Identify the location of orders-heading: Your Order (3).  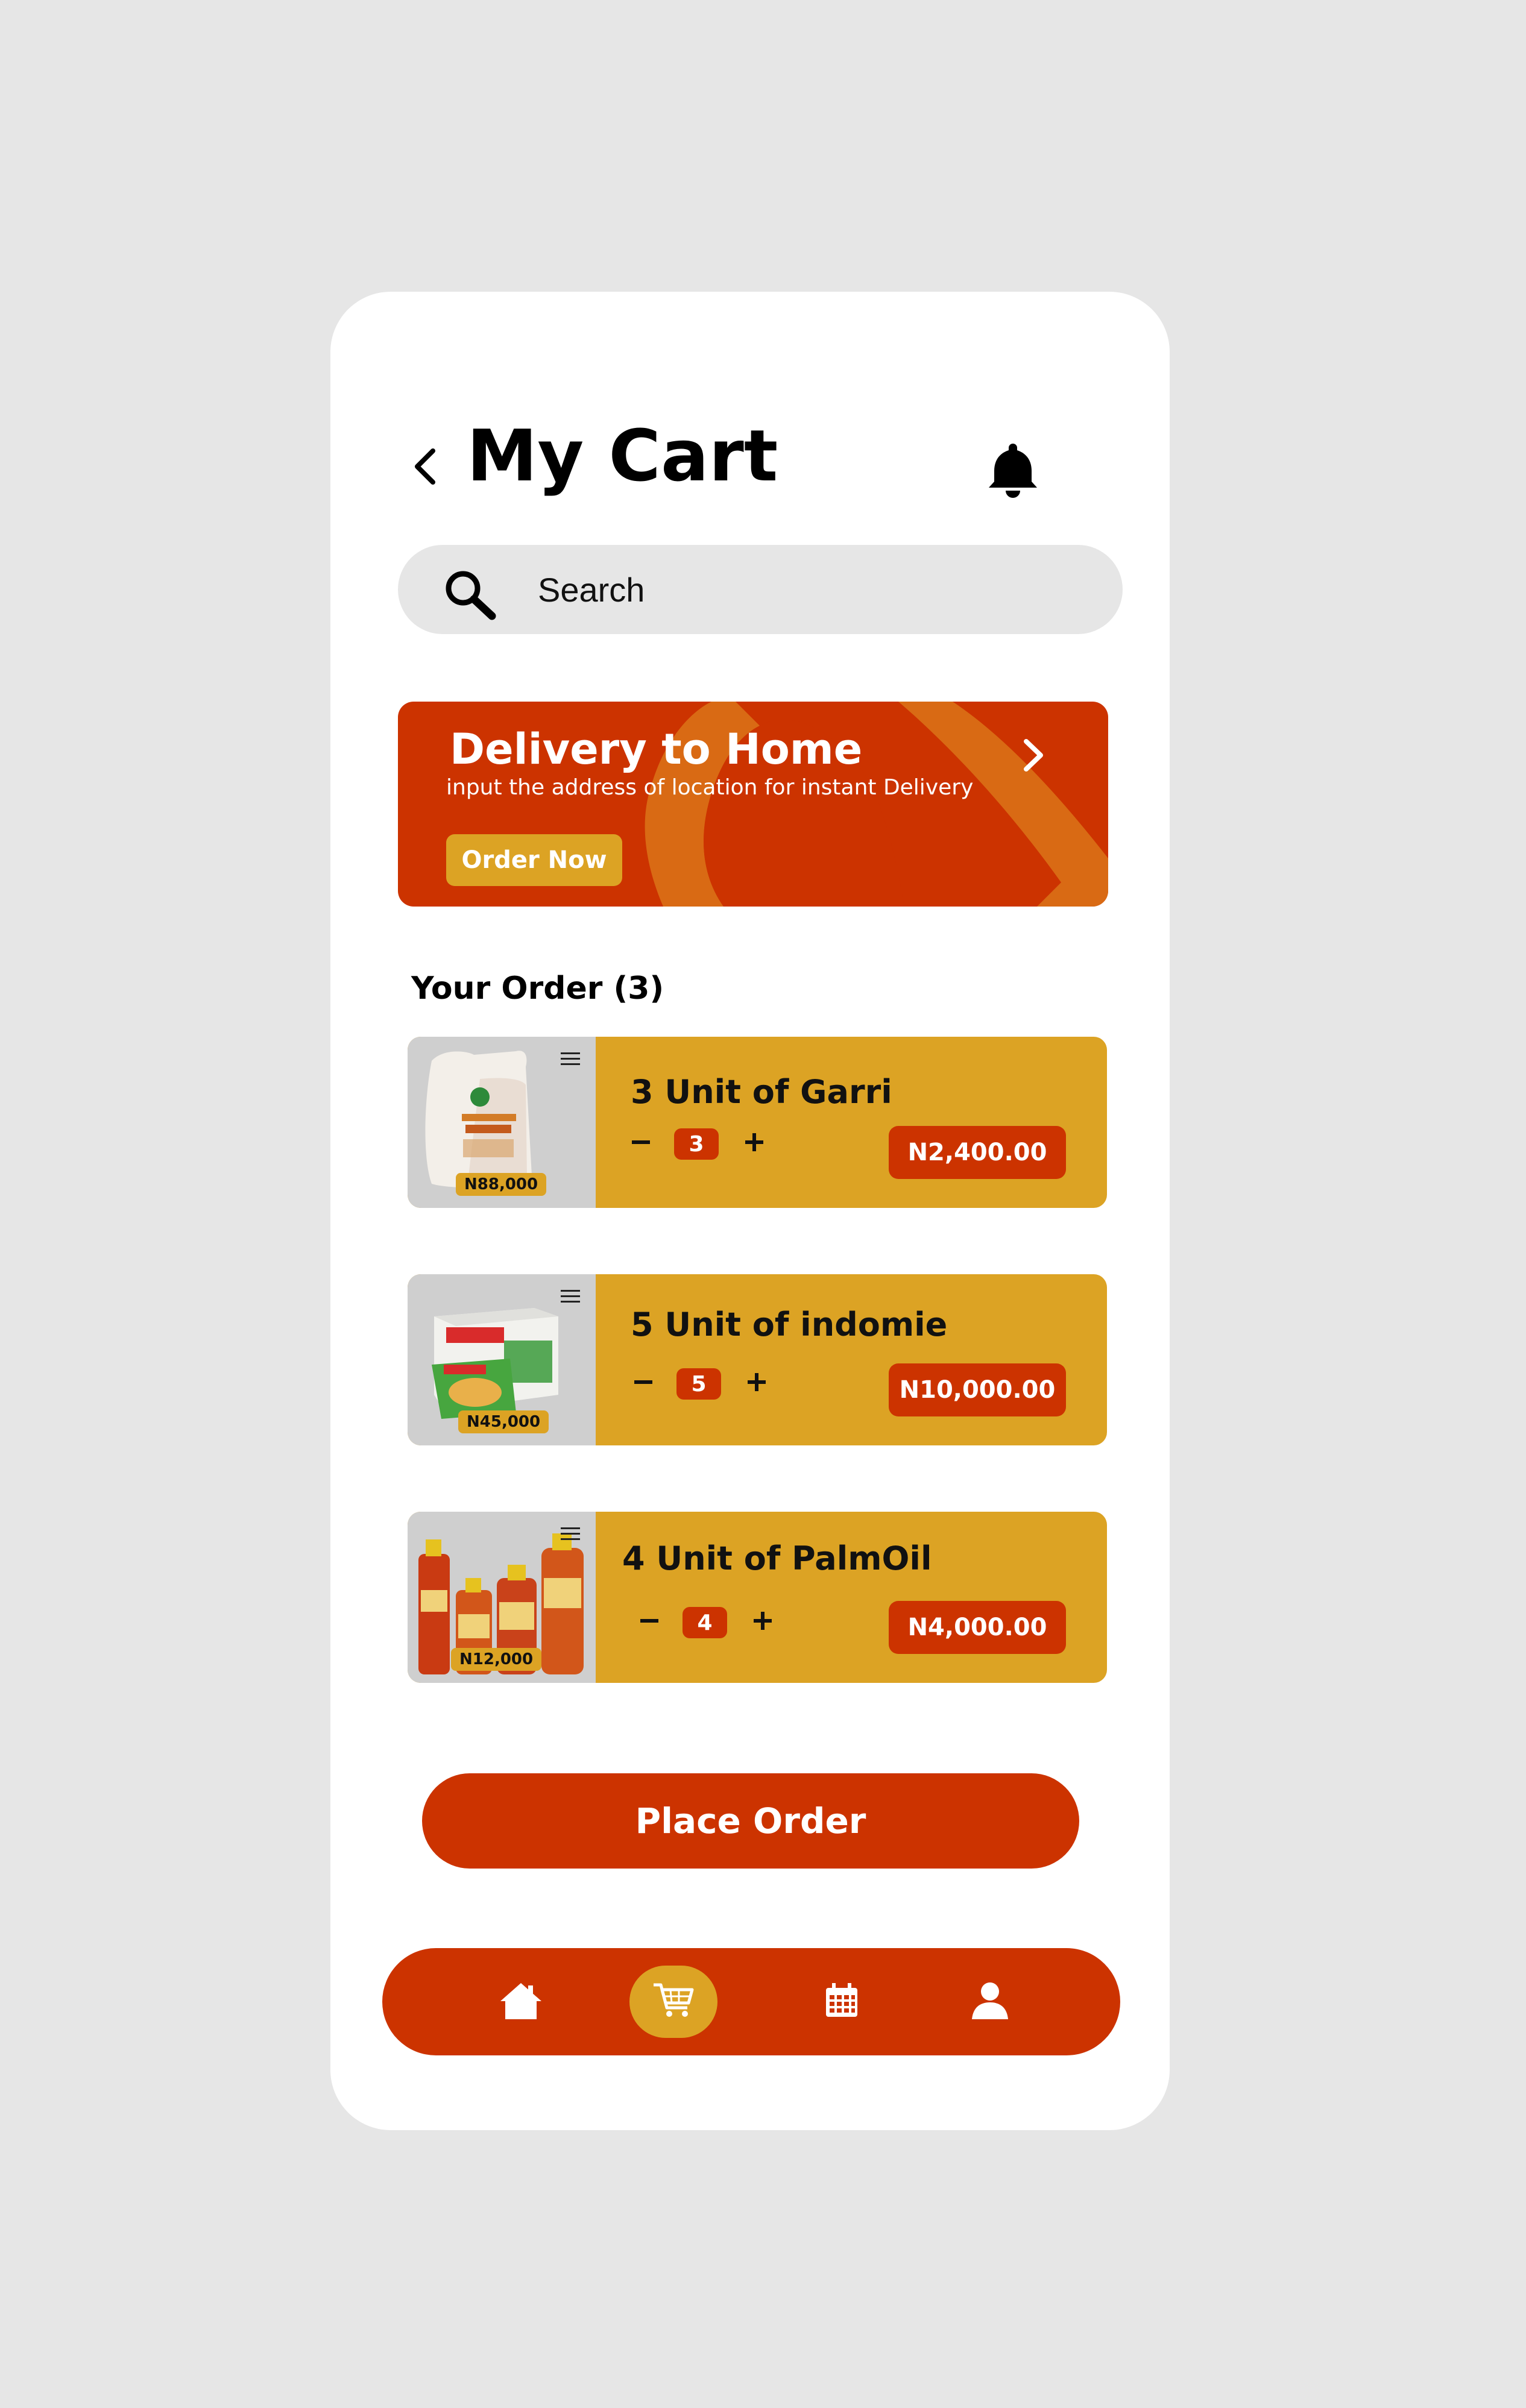
(537, 988).